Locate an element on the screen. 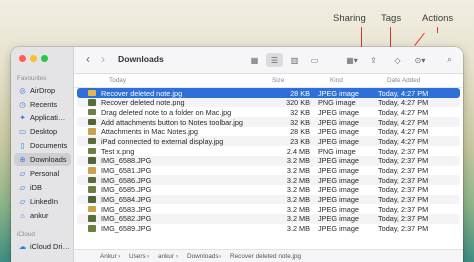  sidebar-item-recents: ◷ Recents is located at coordinates (42, 104).